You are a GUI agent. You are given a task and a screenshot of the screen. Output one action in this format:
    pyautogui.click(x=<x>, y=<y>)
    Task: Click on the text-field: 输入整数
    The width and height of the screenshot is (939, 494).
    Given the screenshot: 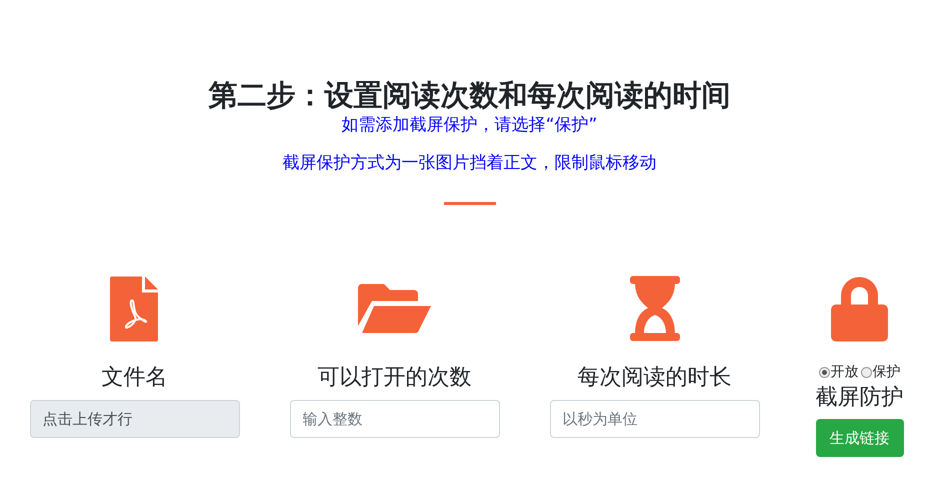 What is the action you would take?
    pyautogui.click(x=395, y=419)
    